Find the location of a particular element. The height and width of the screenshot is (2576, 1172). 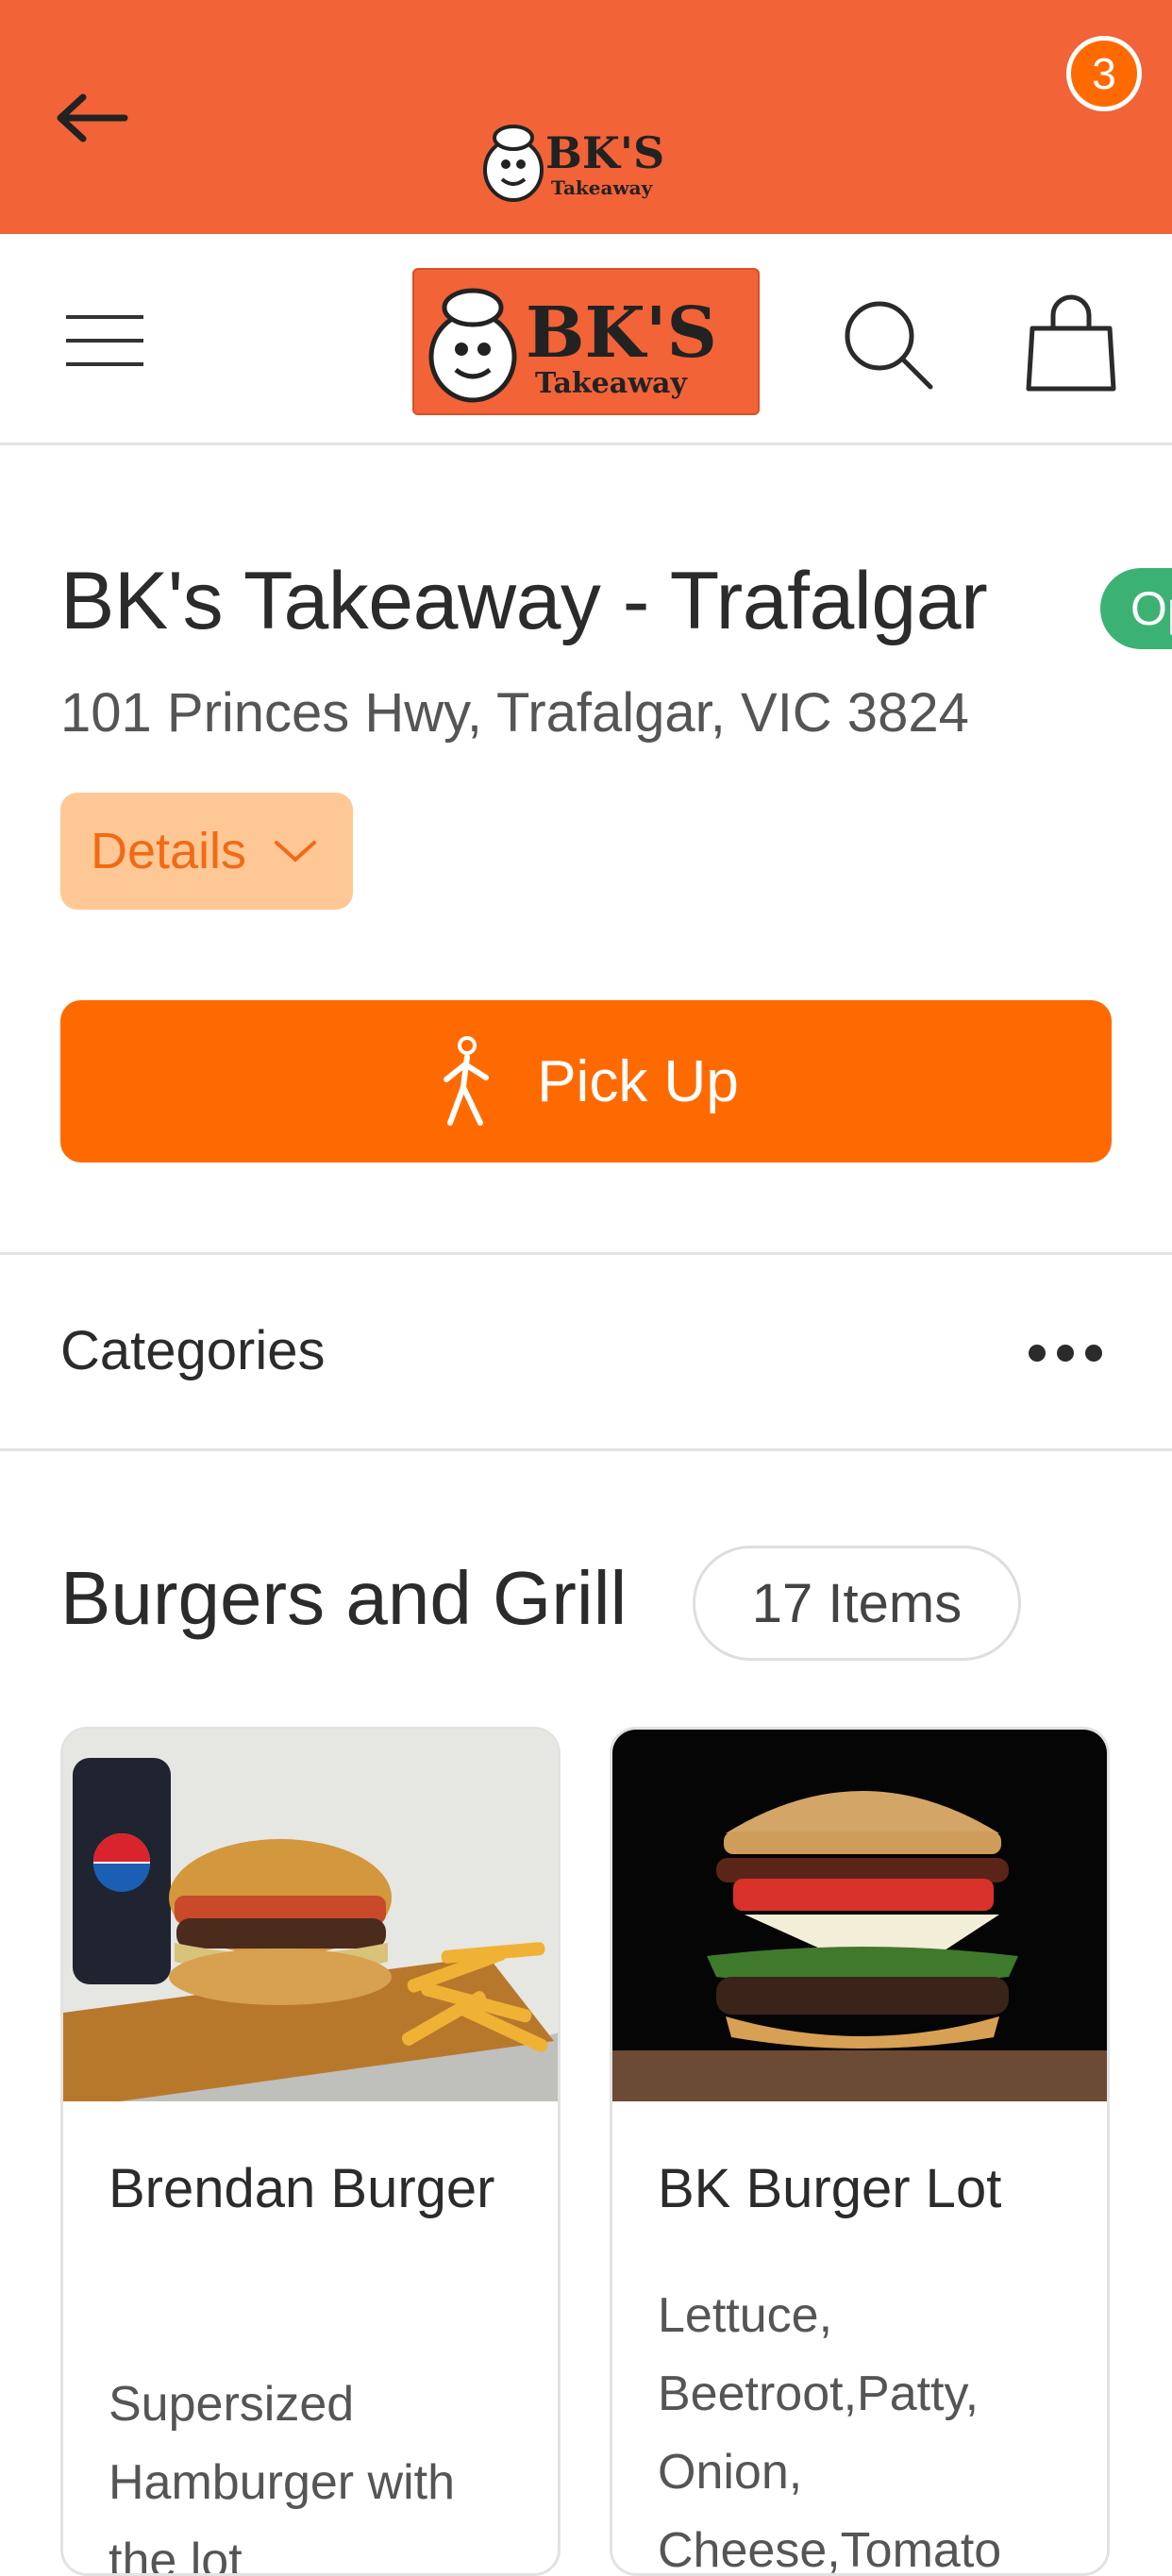

site-header: BK'S Takeaway is located at coordinates (586, 339).